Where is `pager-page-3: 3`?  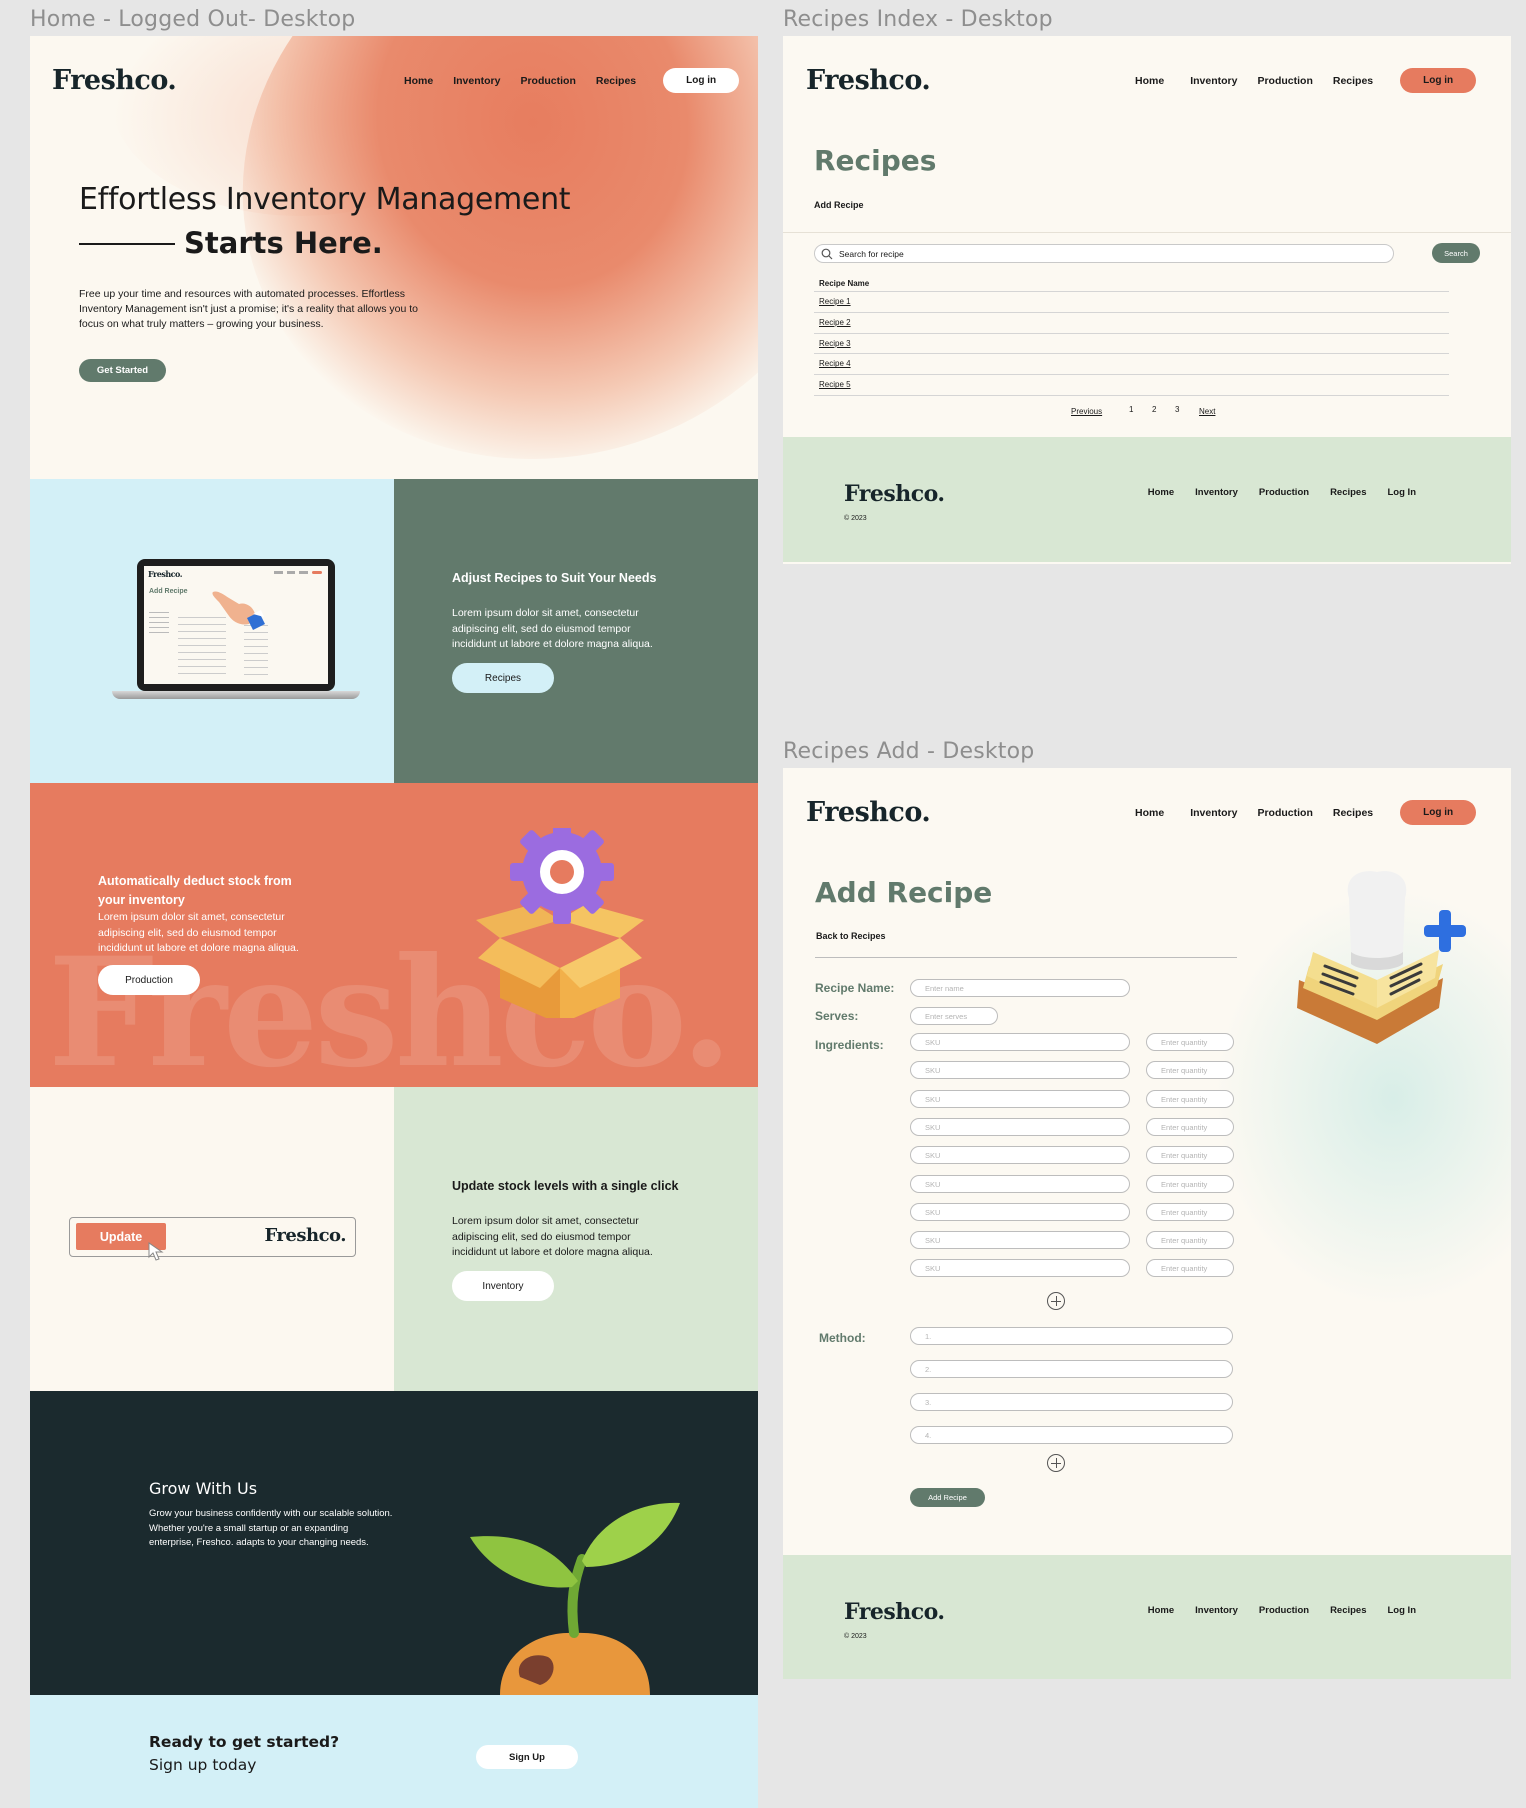
pager-page-3: 3 is located at coordinates (1177, 409).